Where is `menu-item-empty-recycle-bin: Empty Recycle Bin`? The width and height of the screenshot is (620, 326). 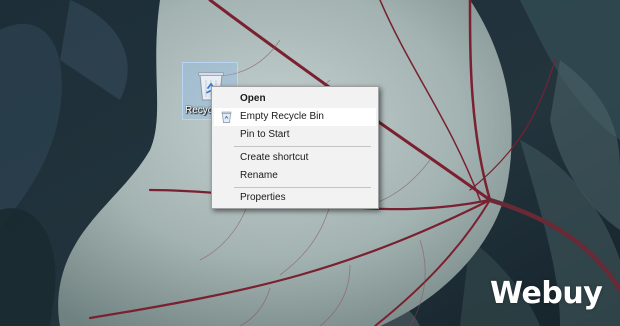
menu-item-empty-recycle-bin: Empty Recycle Bin is located at coordinates (295, 117).